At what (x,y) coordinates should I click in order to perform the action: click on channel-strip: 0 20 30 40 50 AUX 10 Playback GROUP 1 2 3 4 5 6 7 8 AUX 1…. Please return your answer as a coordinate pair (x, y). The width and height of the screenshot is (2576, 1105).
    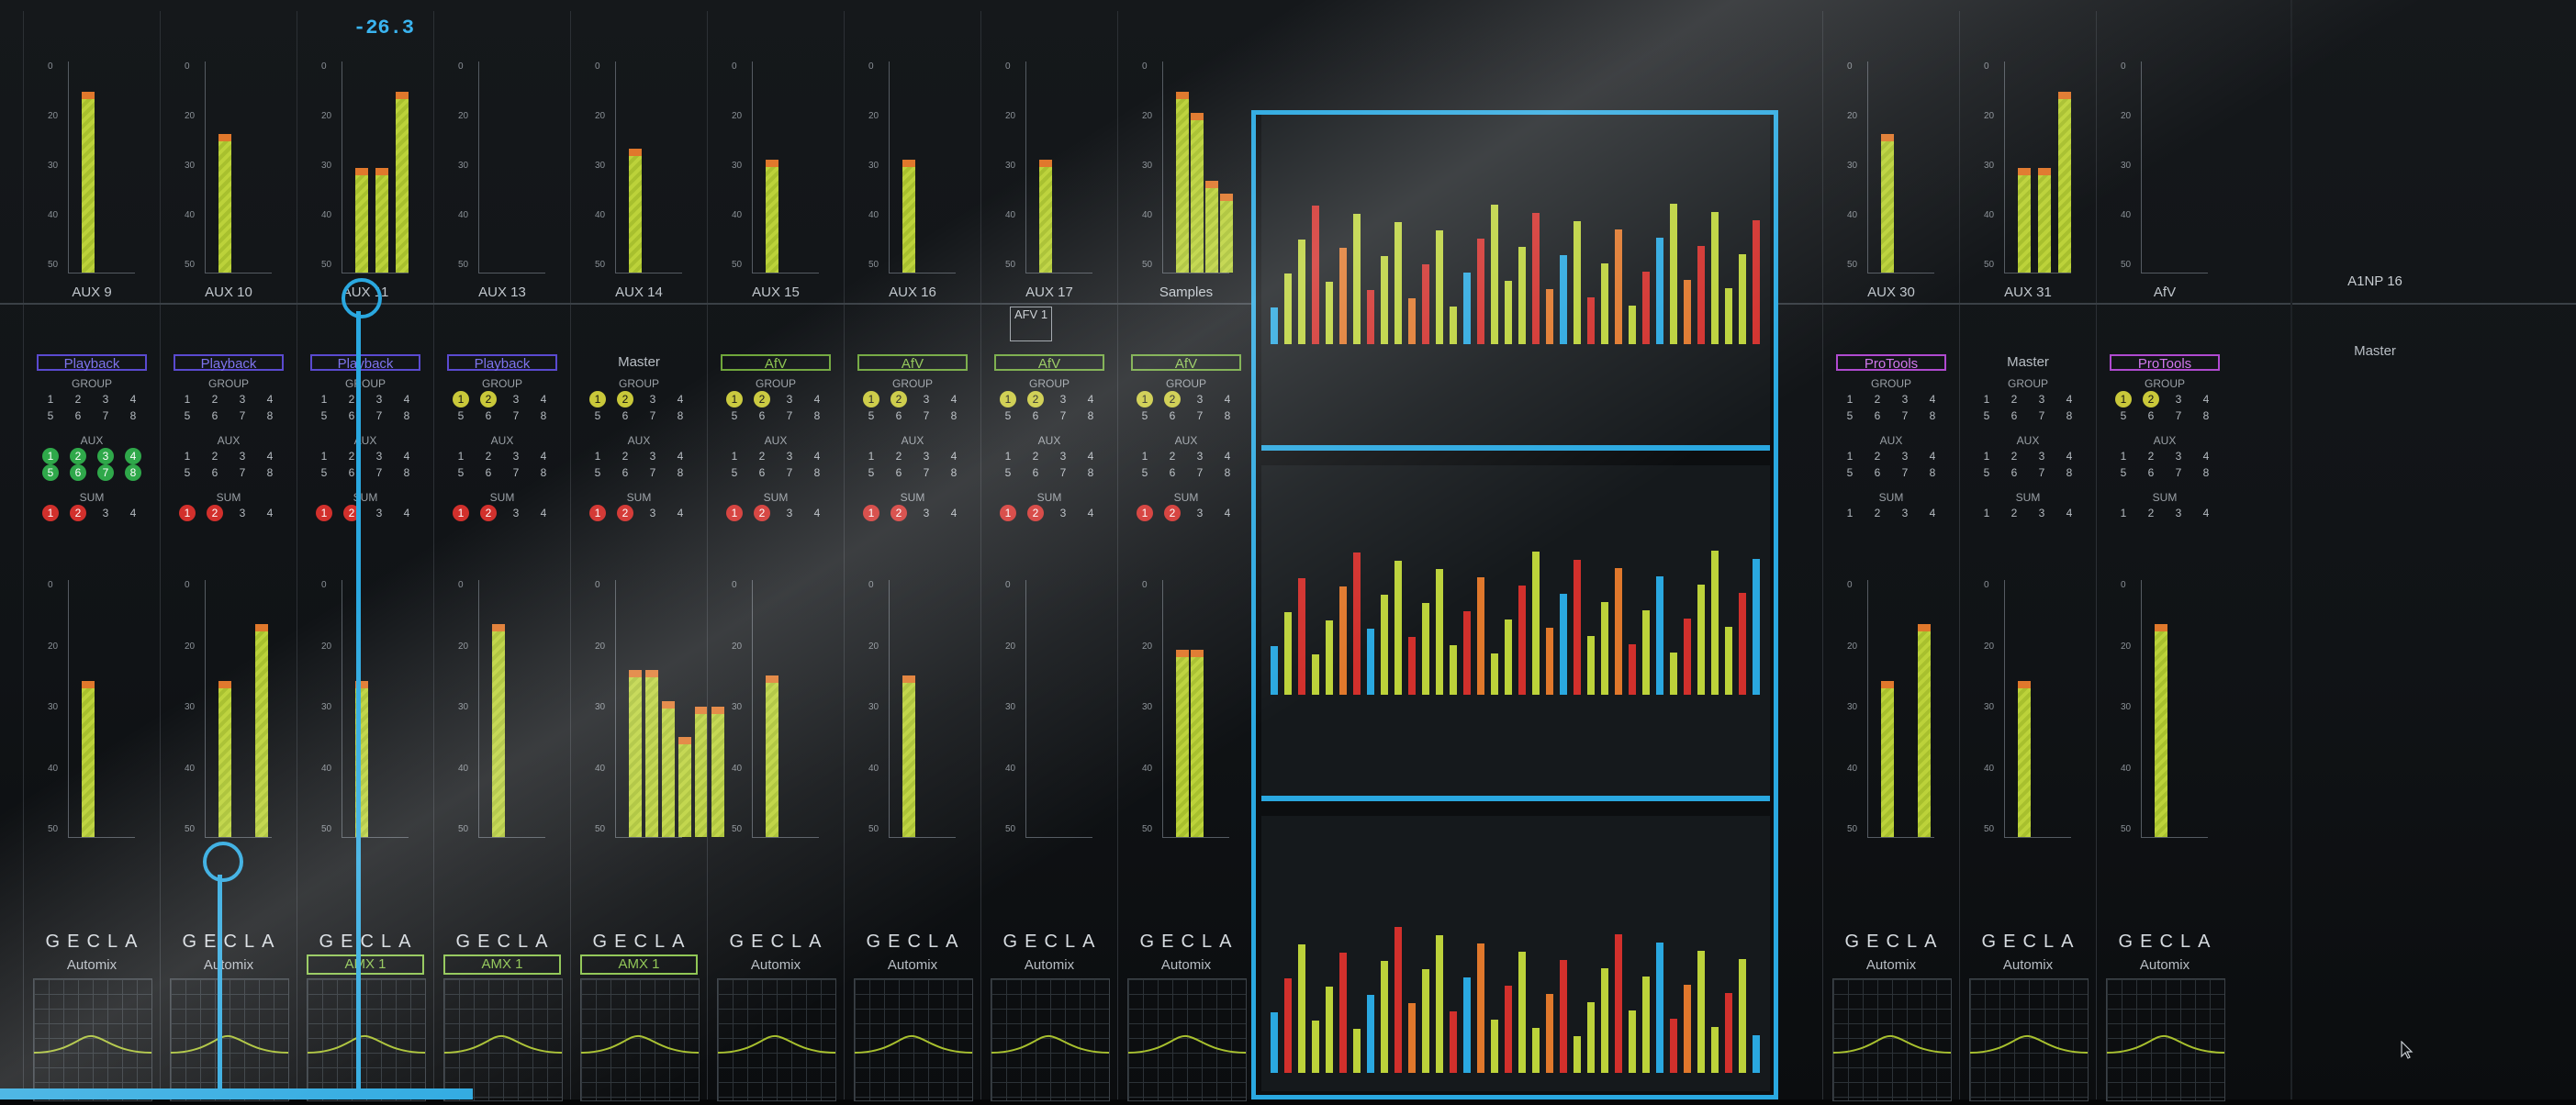
    Looking at the image, I should click on (228, 556).